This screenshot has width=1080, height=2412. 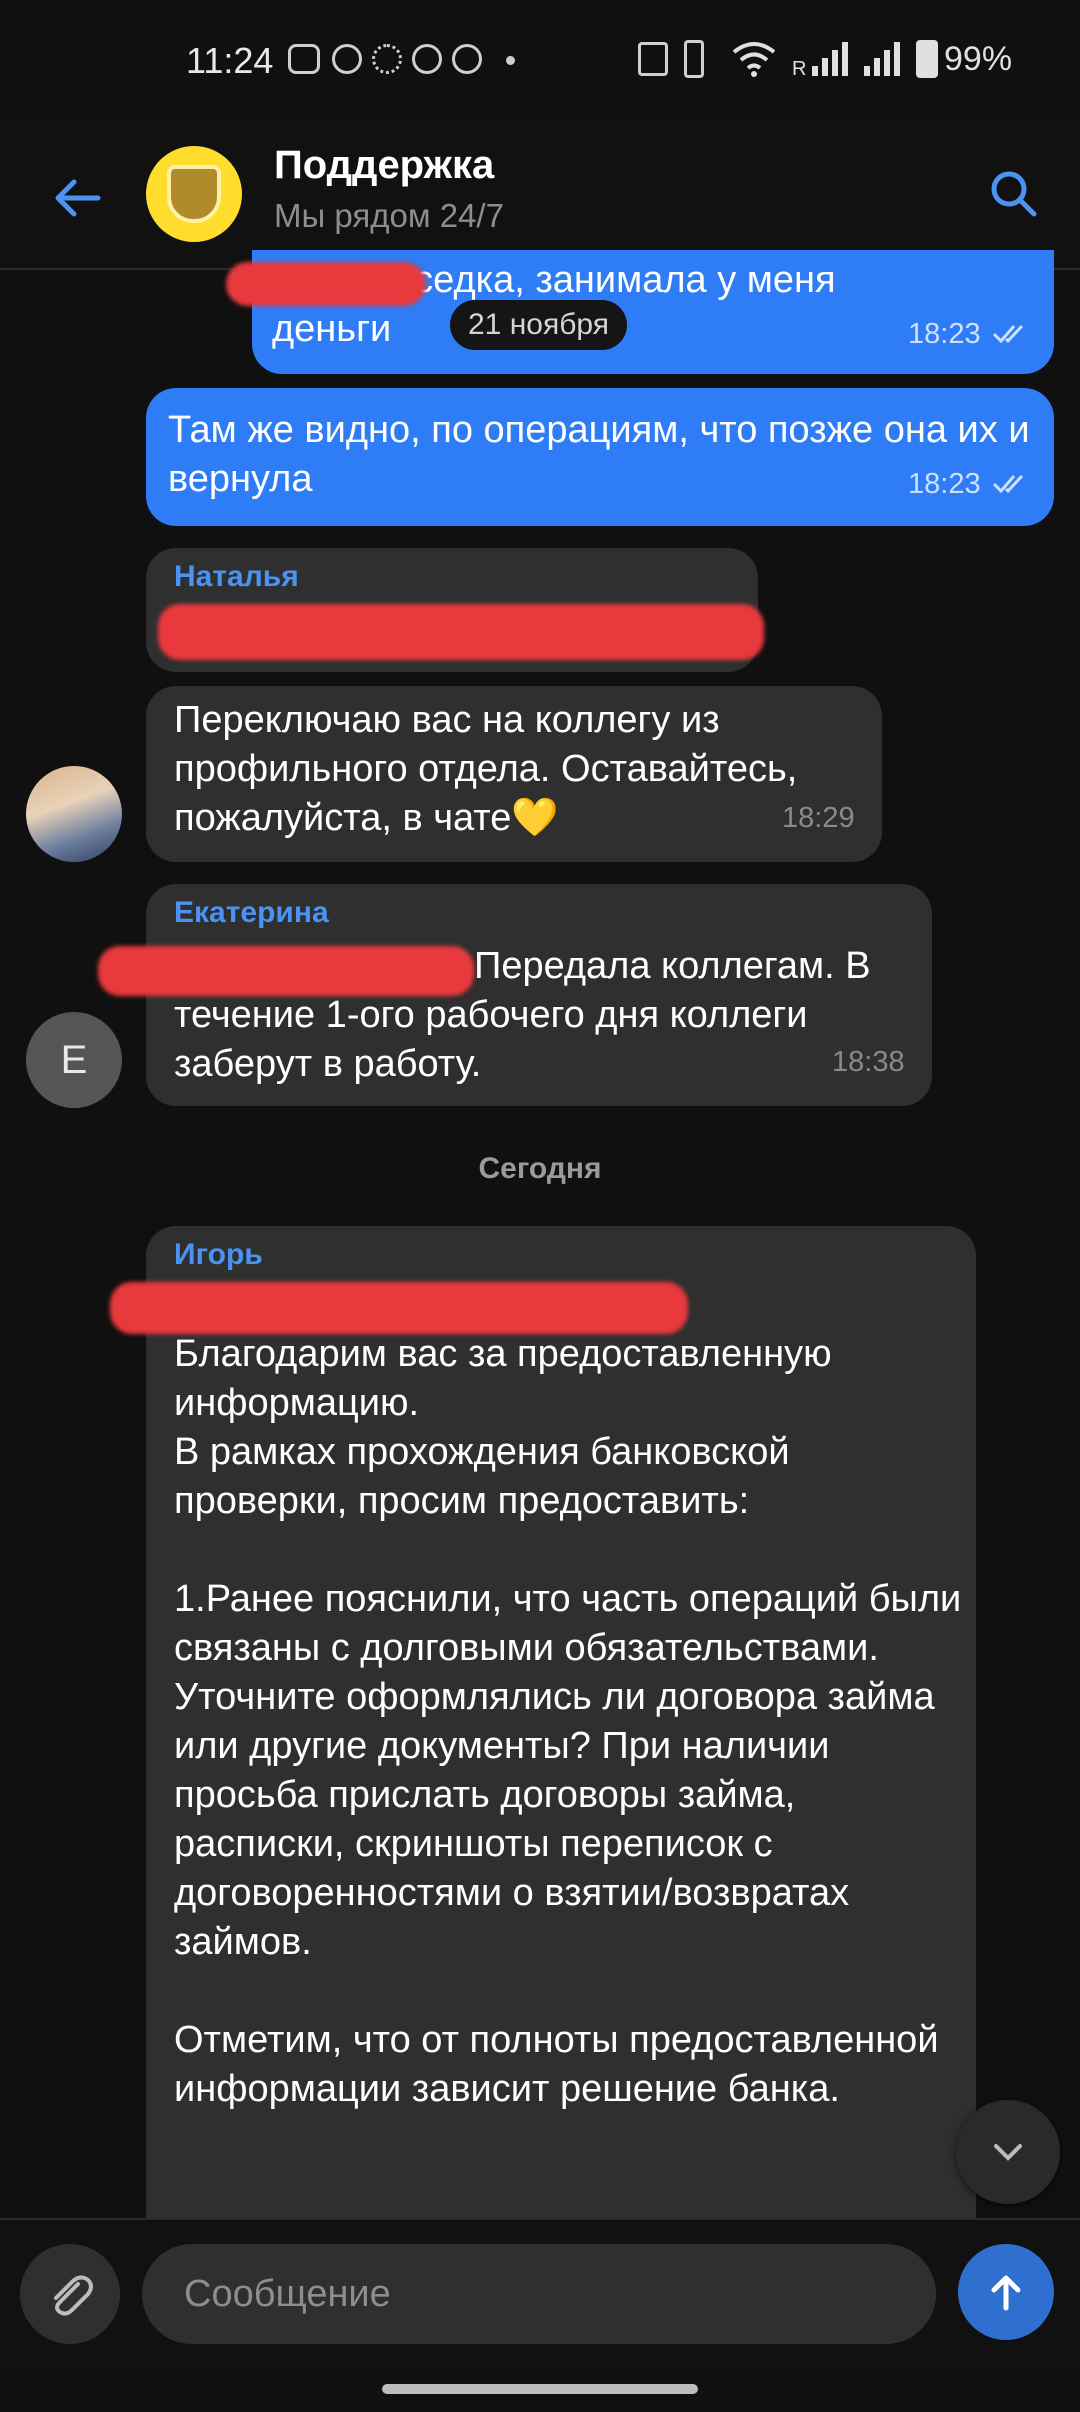 What do you see at coordinates (1014, 194) in the screenshot?
I see `search-icon` at bounding box center [1014, 194].